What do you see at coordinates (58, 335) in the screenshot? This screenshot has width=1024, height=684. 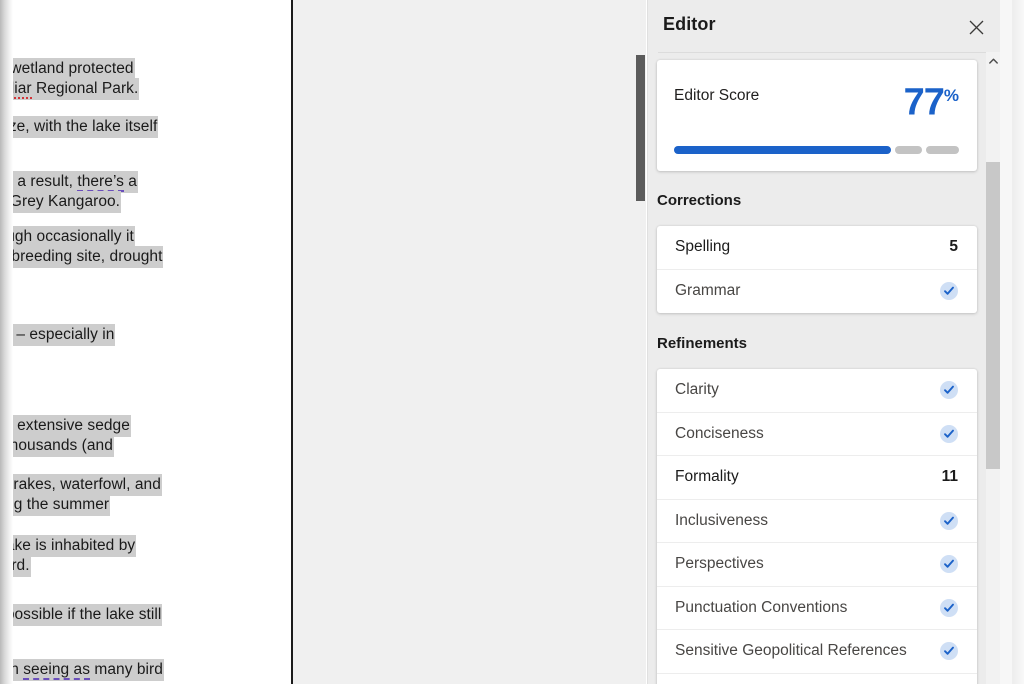 I see `document-line: ction – especially in` at bounding box center [58, 335].